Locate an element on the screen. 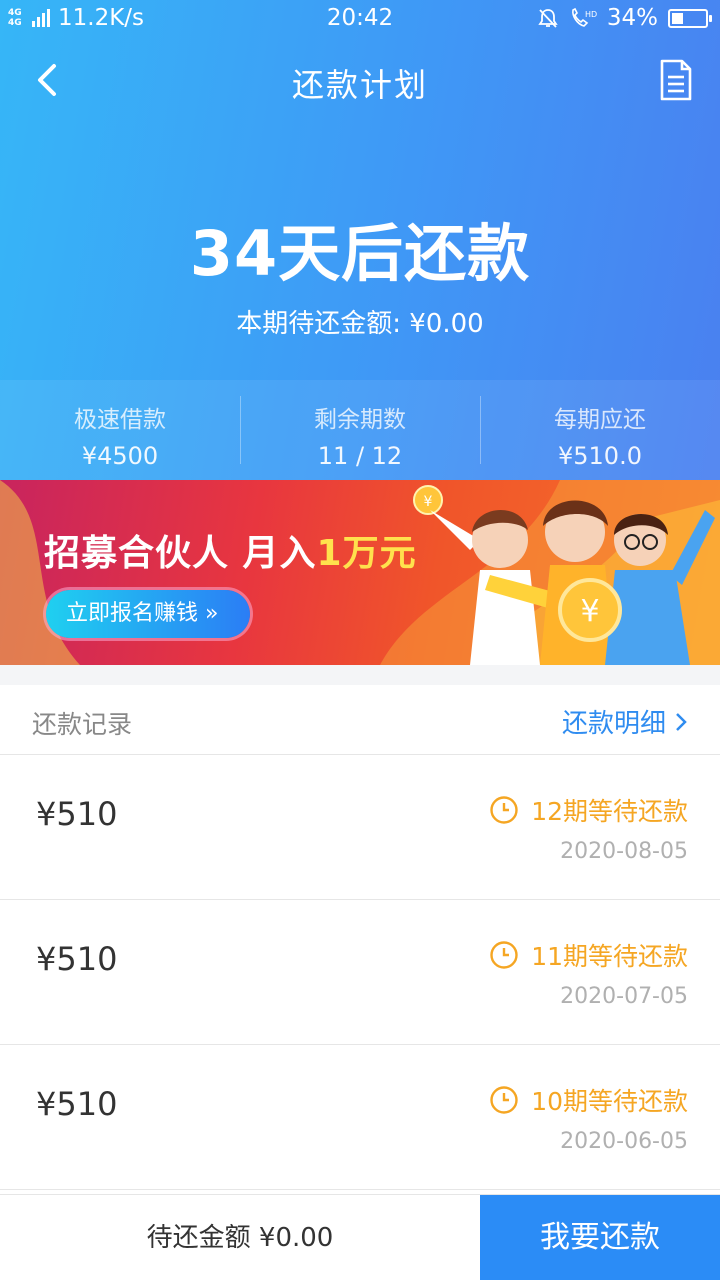 This screenshot has width=720, height=1280. page-title: 还款计划 is located at coordinates (359, 85).